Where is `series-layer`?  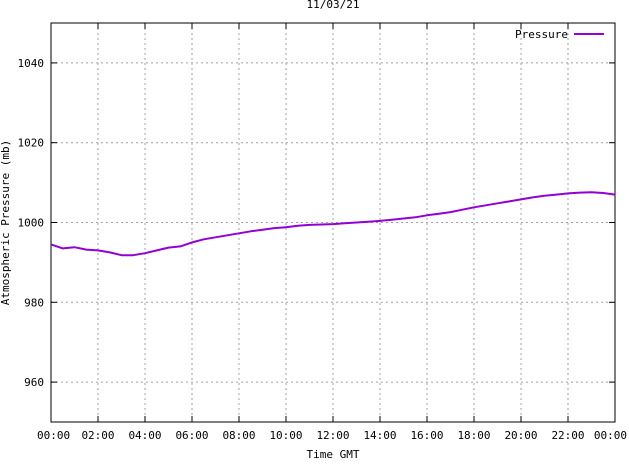 series-layer is located at coordinates (333, 224).